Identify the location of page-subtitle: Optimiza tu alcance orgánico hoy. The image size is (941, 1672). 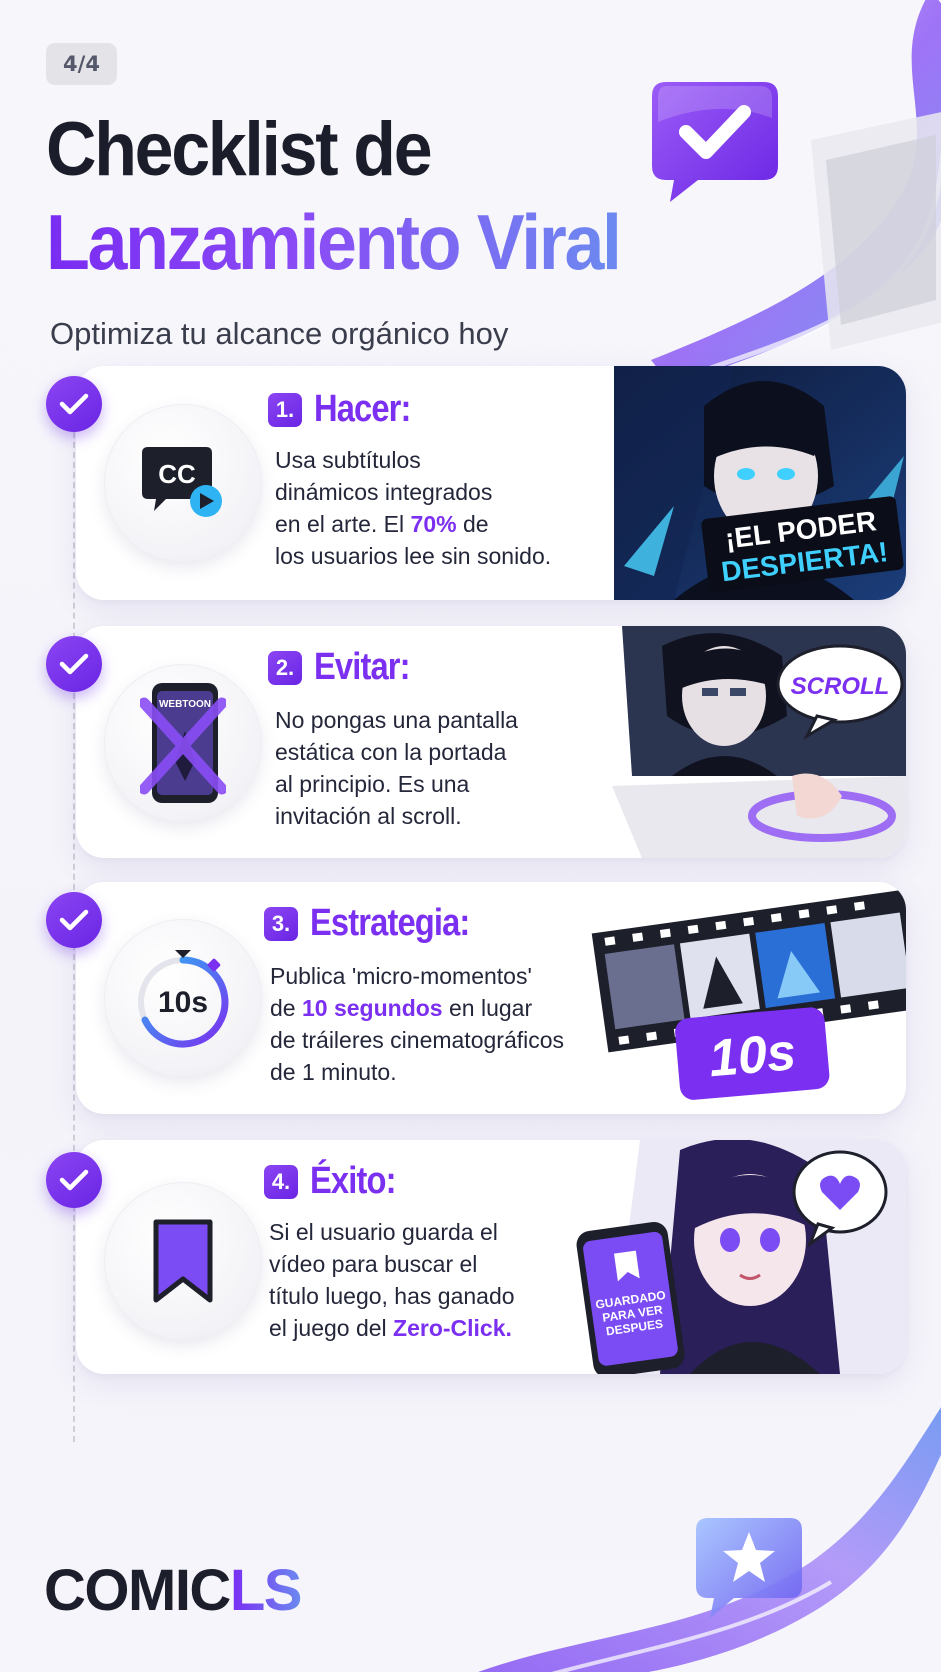
(279, 333).